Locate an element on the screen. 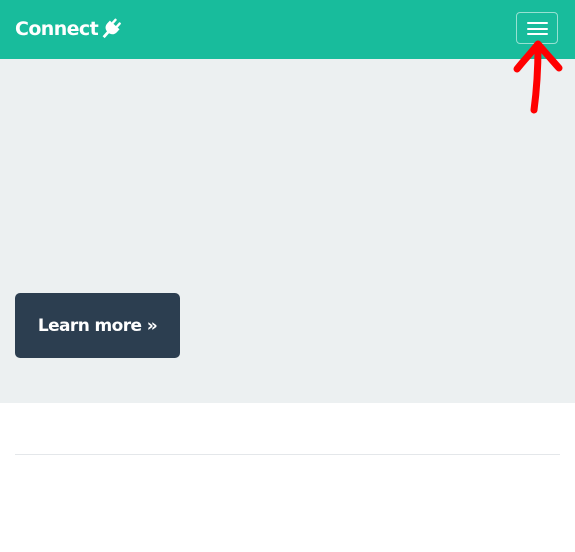  section-divider is located at coordinates (287, 454).